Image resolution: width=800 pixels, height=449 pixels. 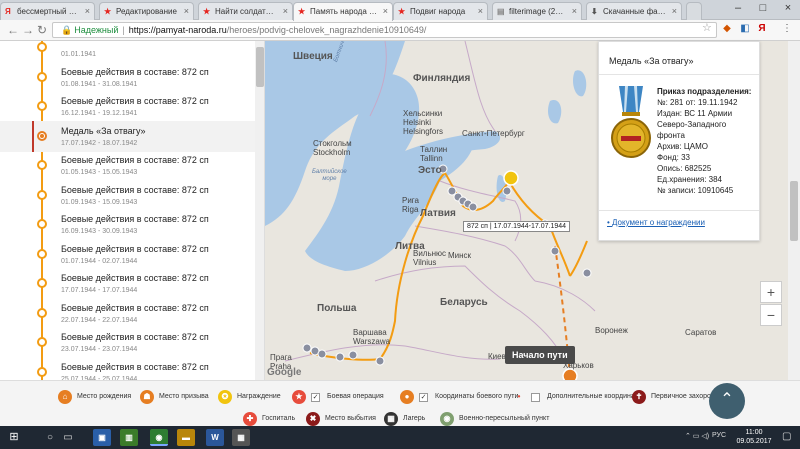 I want to click on minimize-icon: –, so click(x=738, y=8).